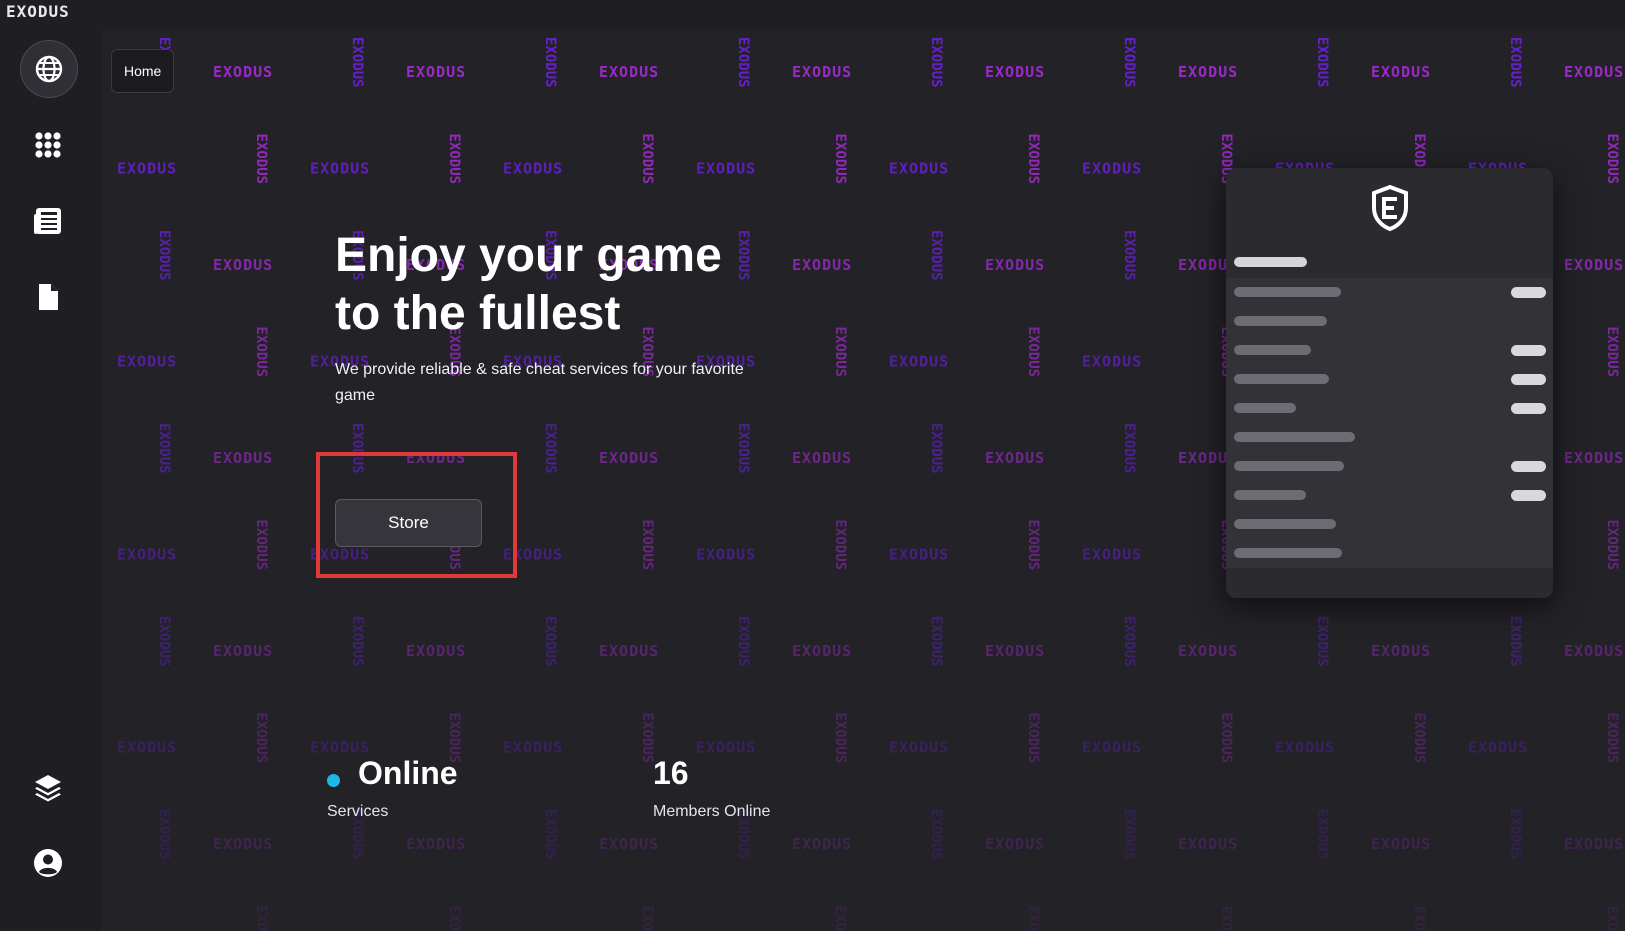 The image size is (1625, 931). What do you see at coordinates (812, 16) in the screenshot?
I see `top-bar: EXODUS` at bounding box center [812, 16].